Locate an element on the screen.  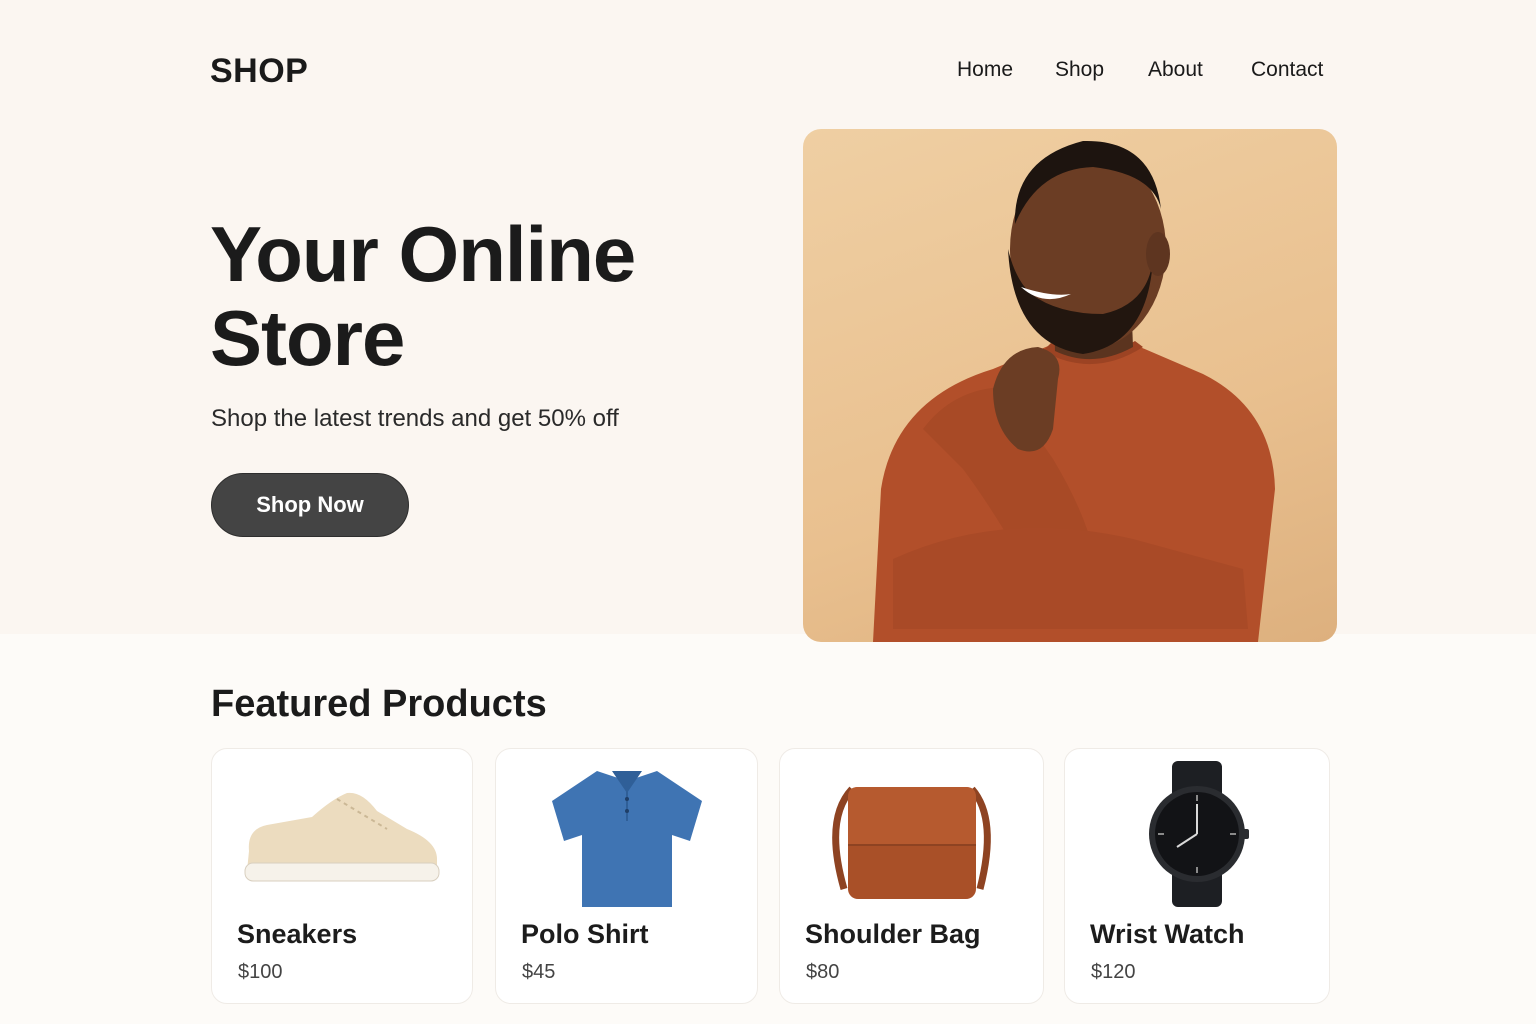
hero-title-line-2: Store is located at coordinates (307, 338).